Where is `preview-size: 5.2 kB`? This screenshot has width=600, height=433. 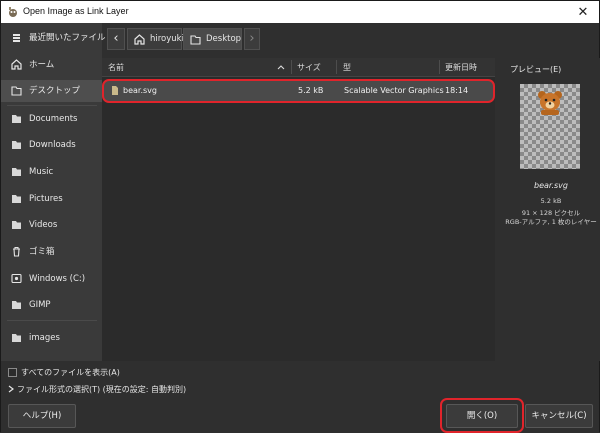 preview-size: 5.2 kB is located at coordinates (551, 201).